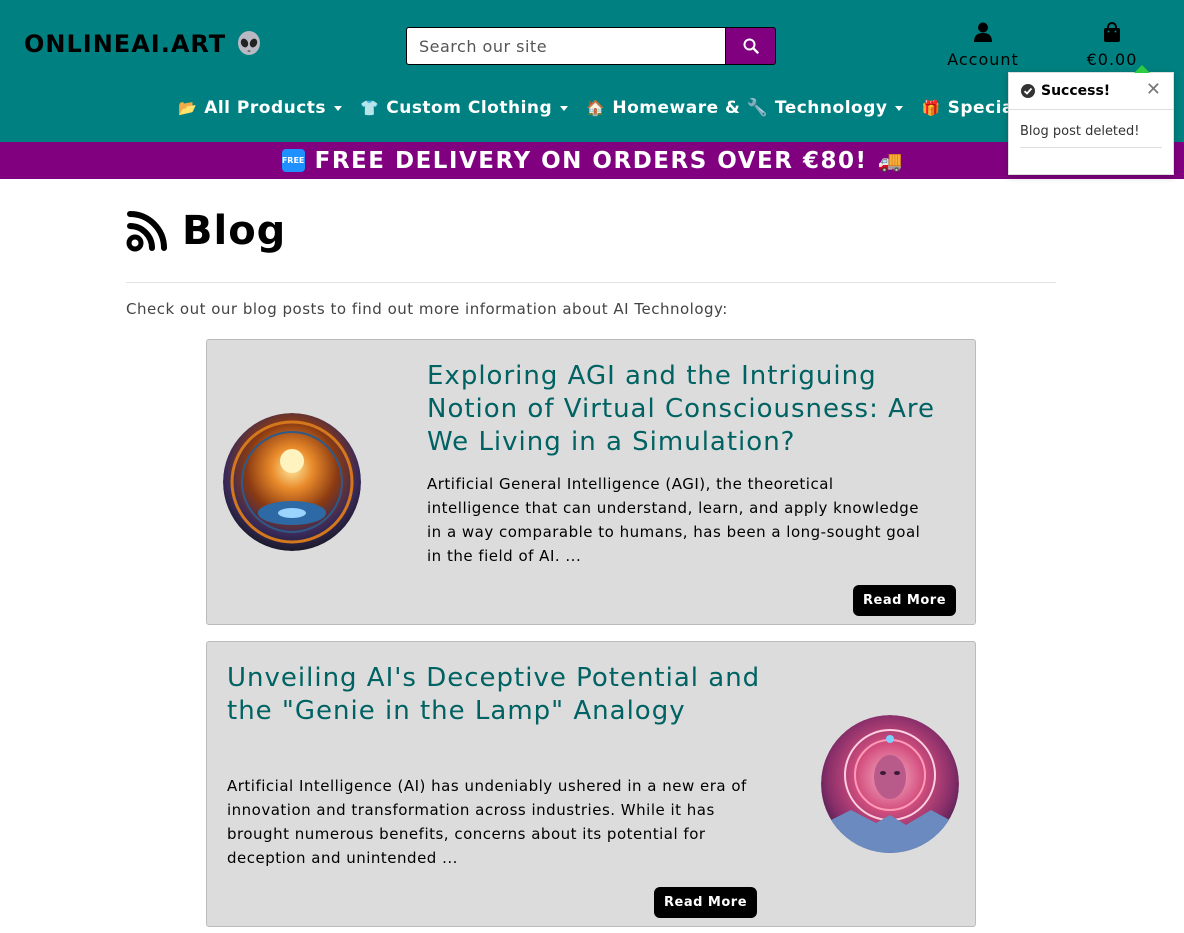 The height and width of the screenshot is (933, 1184). I want to click on nav-homeware-technology: 🏠 Homeware & 🔧 Technology, so click(745, 108).